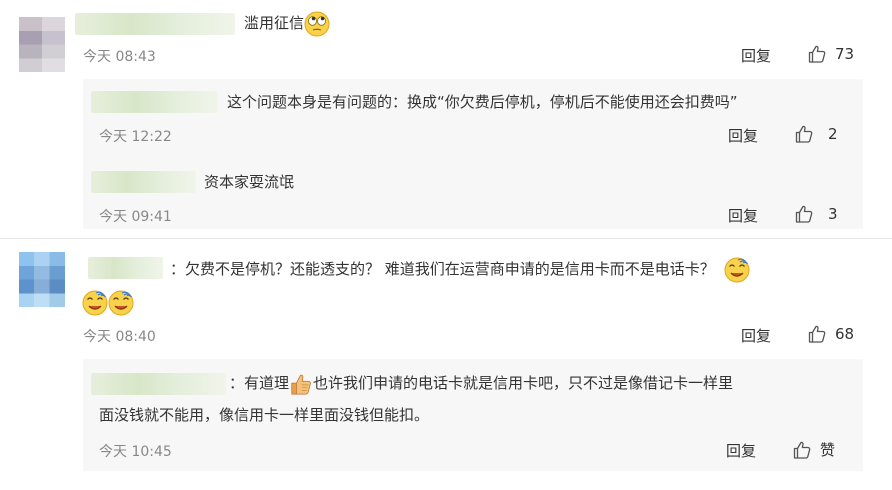  I want to click on reply-time: 今天 10:45, so click(135, 452).